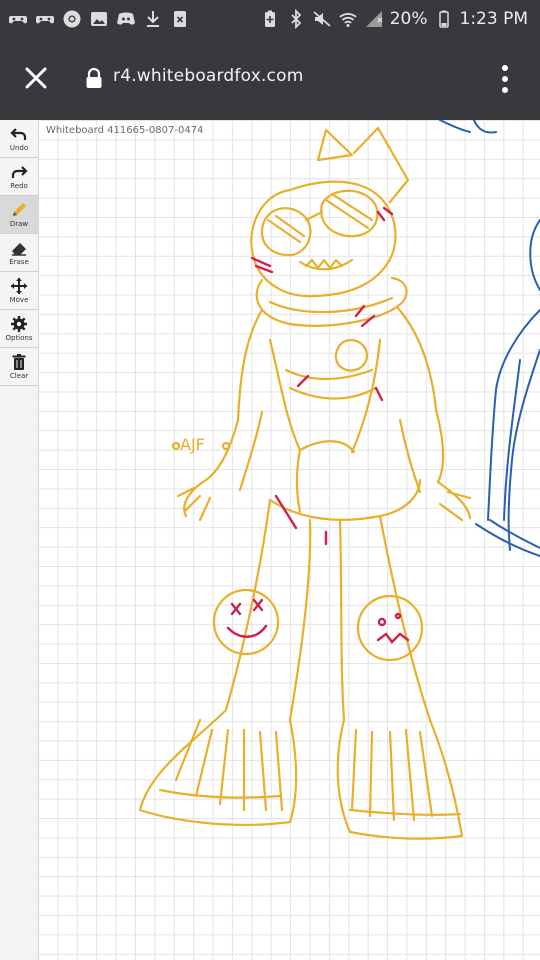 This screenshot has width=540, height=960. I want to click on move-button: Move, so click(19, 291).